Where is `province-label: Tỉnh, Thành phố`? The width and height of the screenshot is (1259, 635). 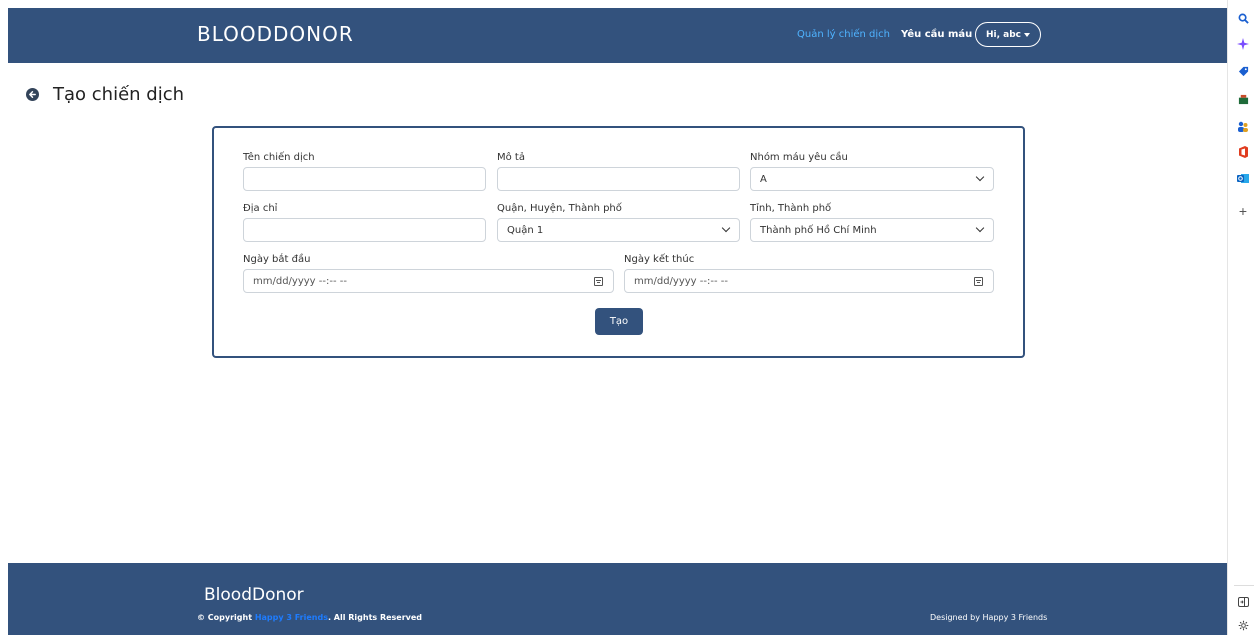 province-label: Tỉnh, Thành phố is located at coordinates (791, 208).